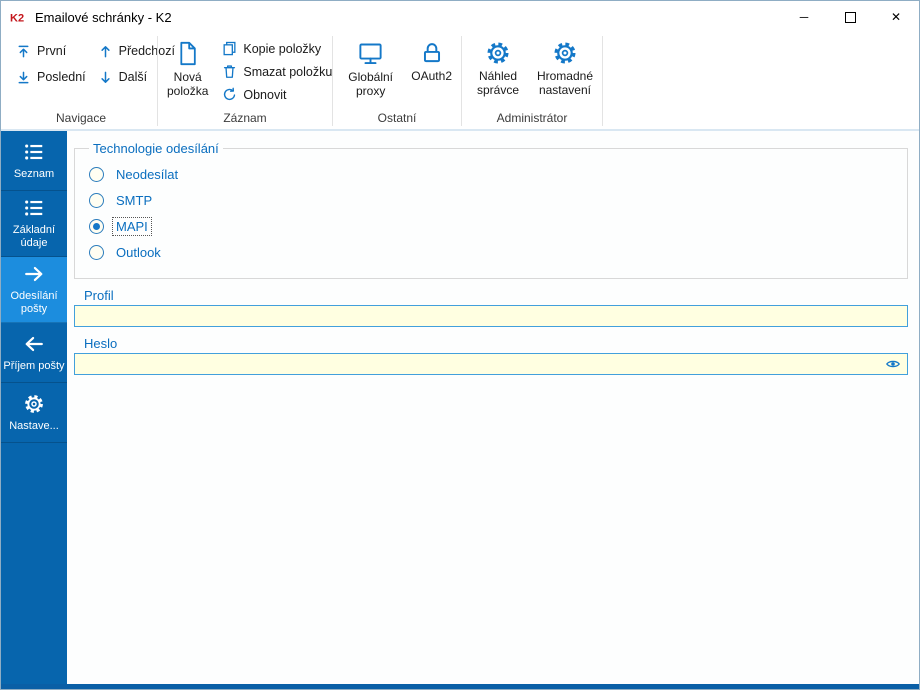  Describe the element at coordinates (138, 252) in the screenshot. I see `radio-label: Outlook` at that location.